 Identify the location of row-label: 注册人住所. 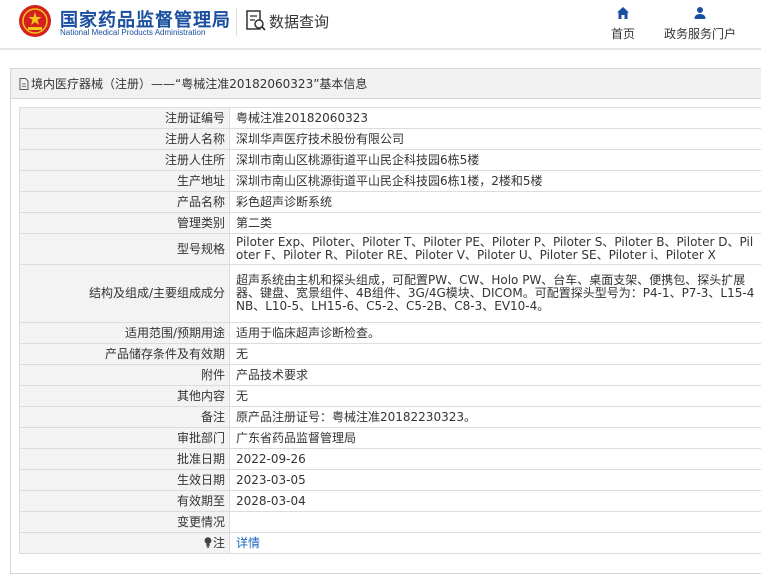
(124, 160).